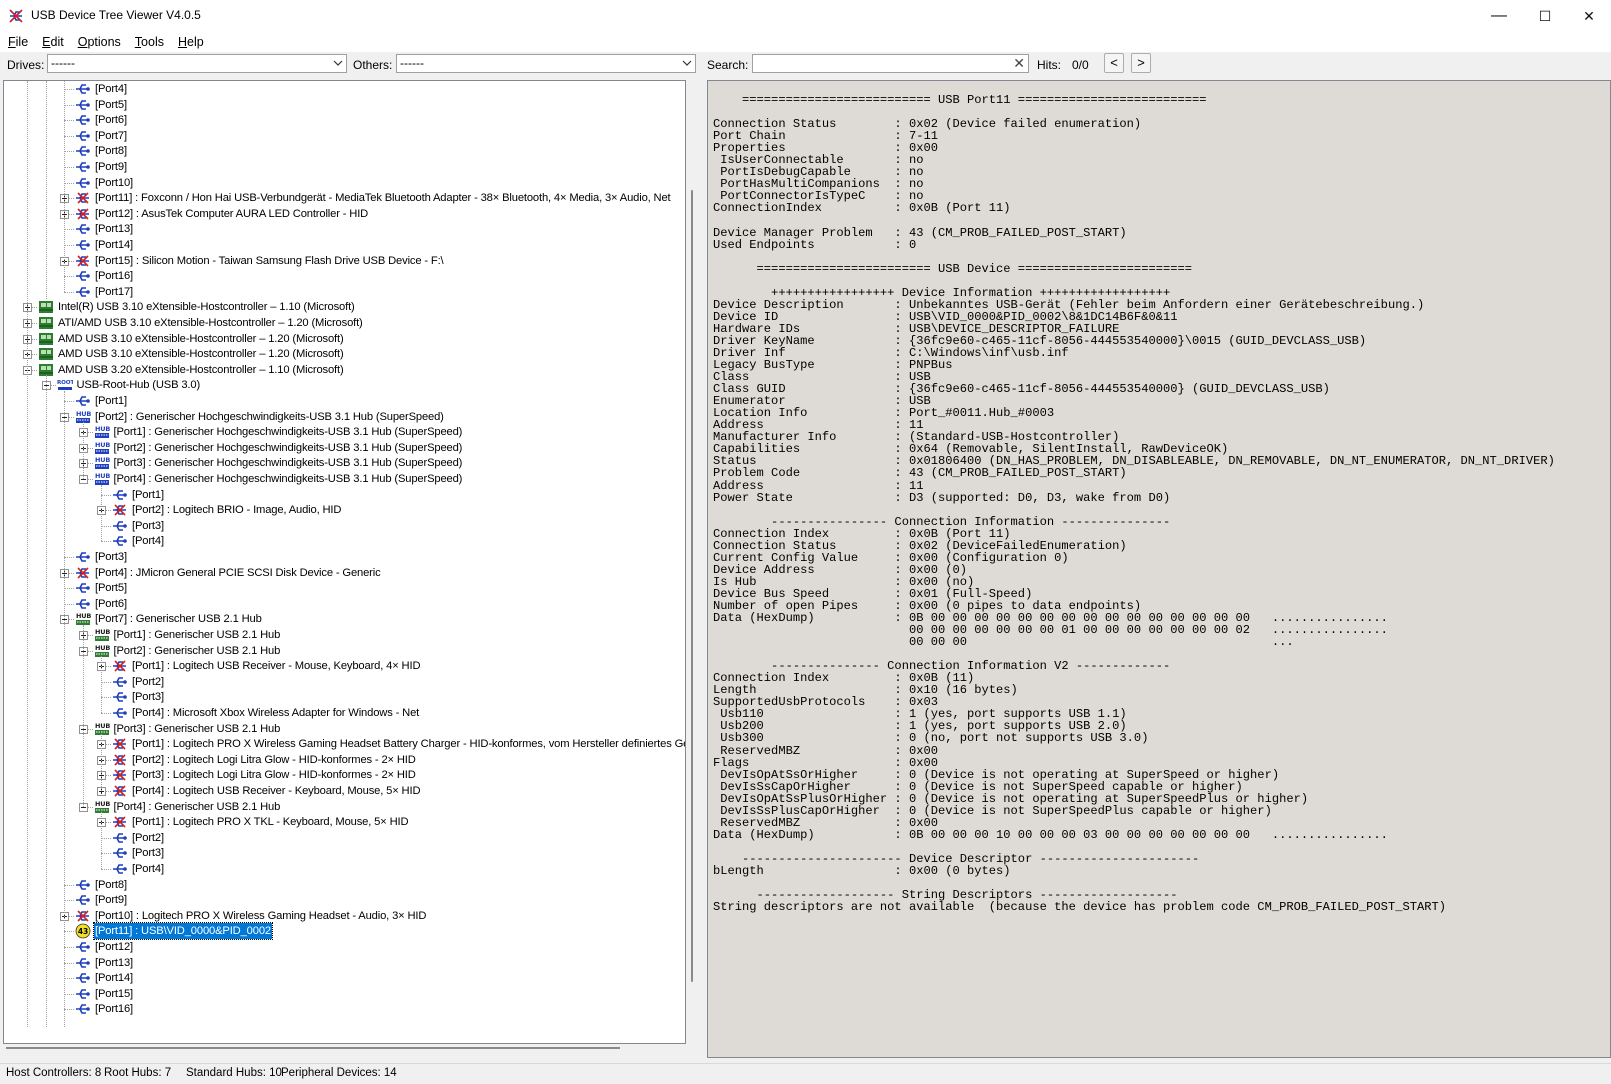 This screenshot has height=1084, width=1611. What do you see at coordinates (111, 167) in the screenshot?
I see `tree-item-label: [Port9]` at bounding box center [111, 167].